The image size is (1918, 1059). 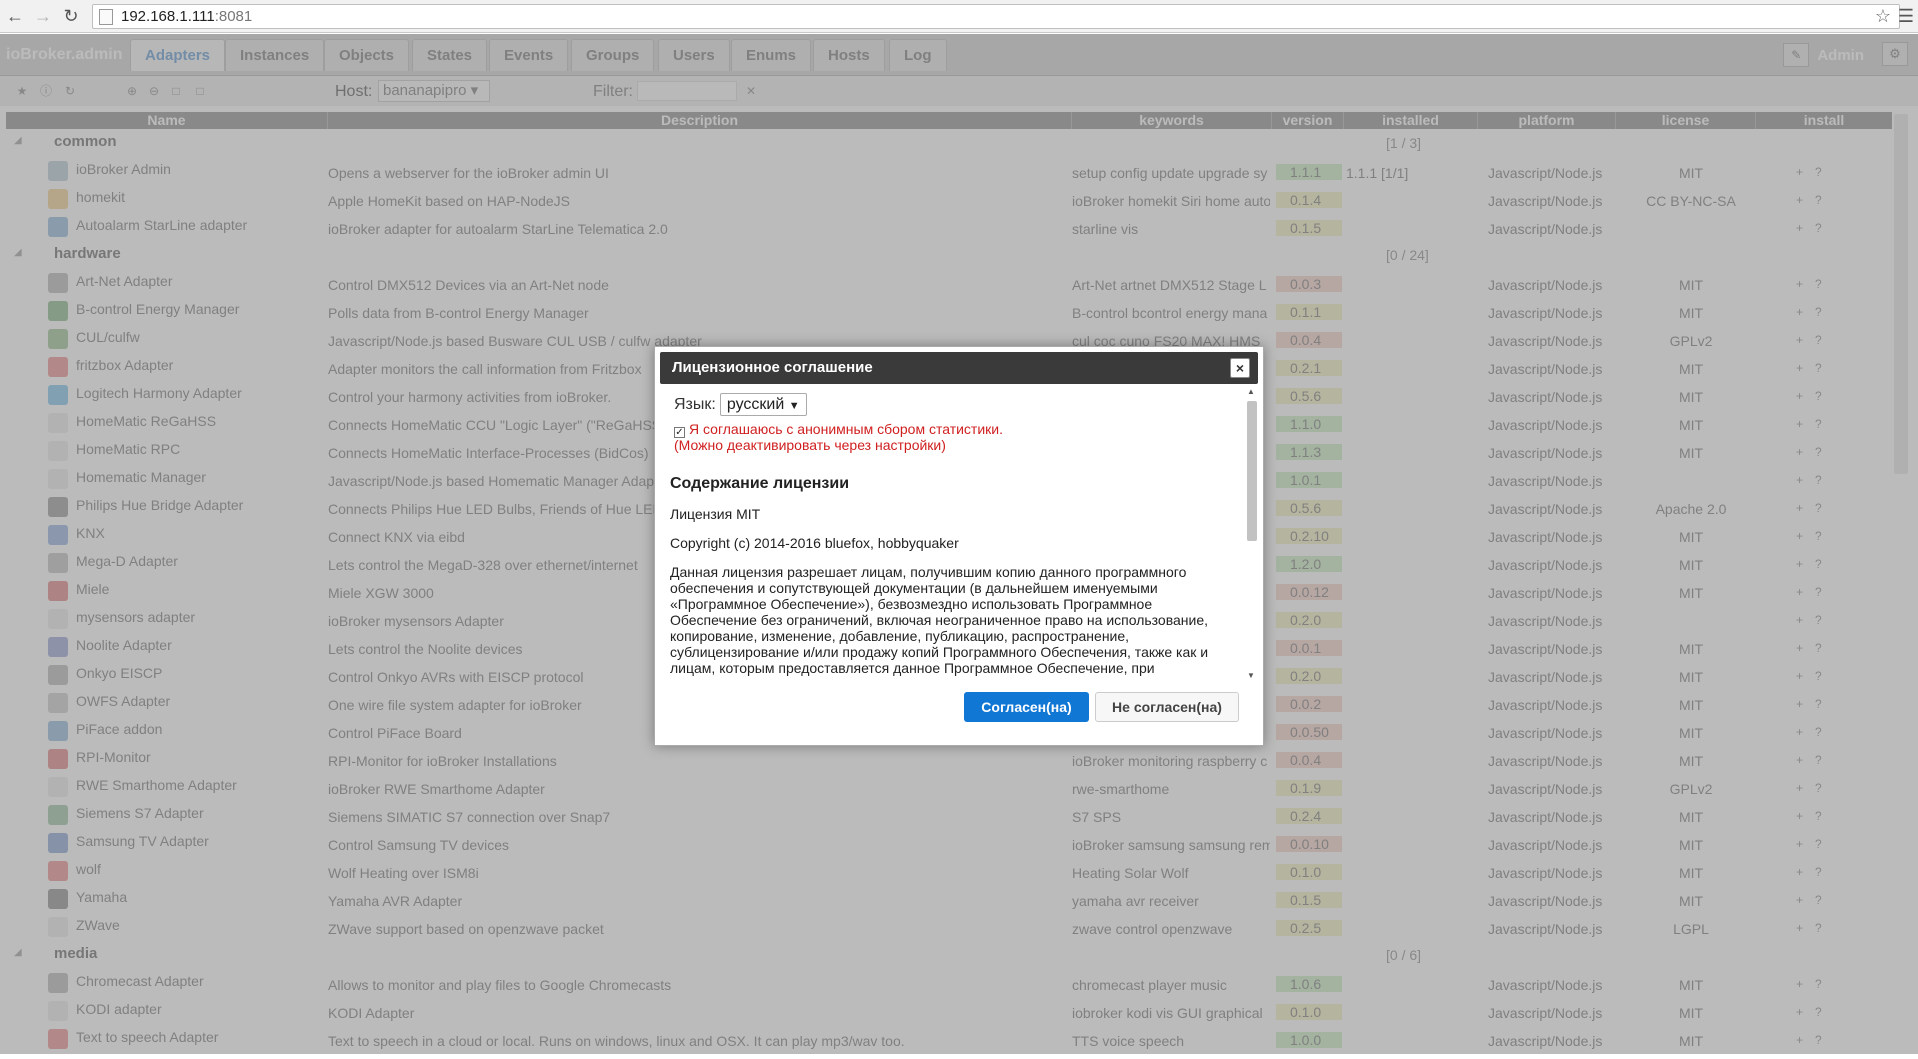 What do you see at coordinates (1026, 707) in the screenshot?
I see `agree-button: Согласен(на)` at bounding box center [1026, 707].